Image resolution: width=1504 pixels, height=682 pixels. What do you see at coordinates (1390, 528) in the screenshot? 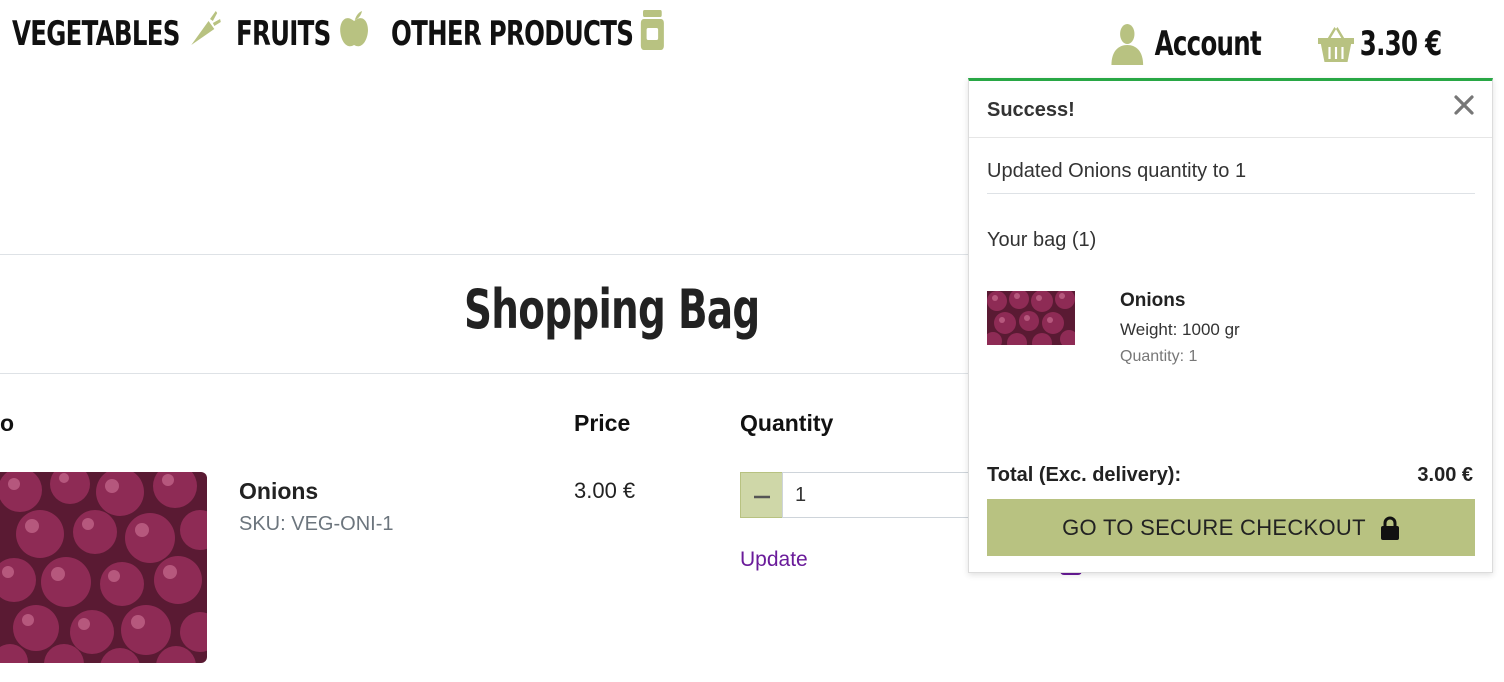
I see `lock-icon` at bounding box center [1390, 528].